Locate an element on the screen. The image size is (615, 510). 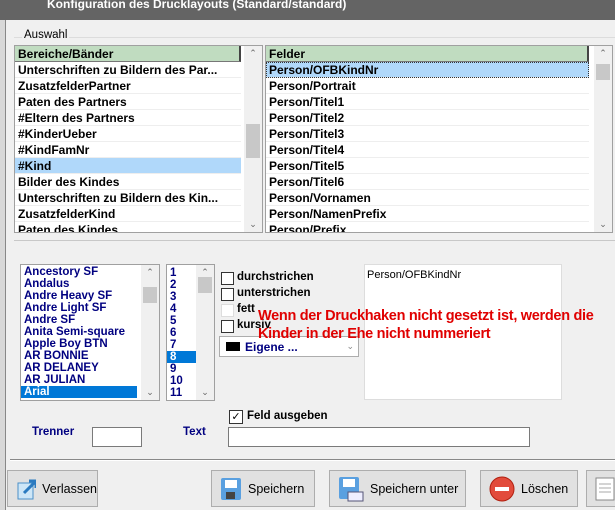
fields-header: Felder is located at coordinates (427, 54).